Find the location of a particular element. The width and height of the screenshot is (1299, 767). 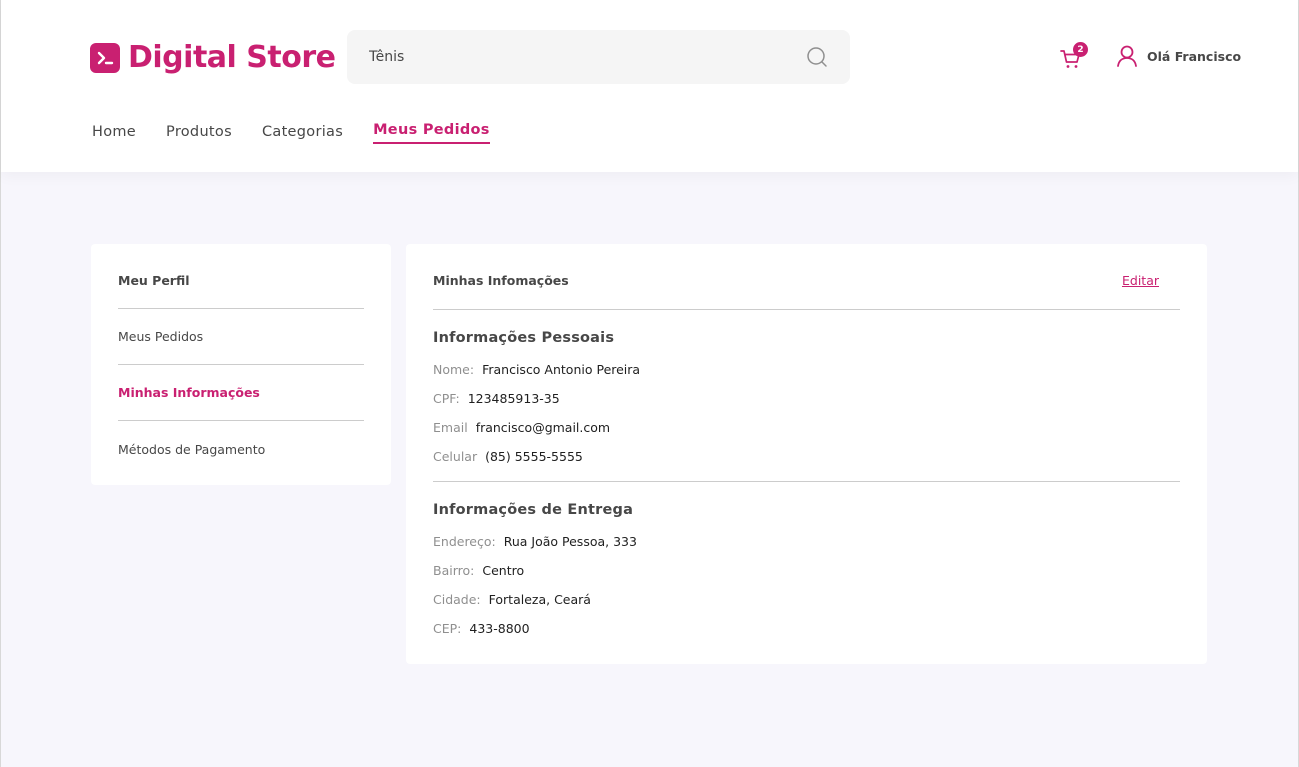

field-label: Celular is located at coordinates (455, 456).